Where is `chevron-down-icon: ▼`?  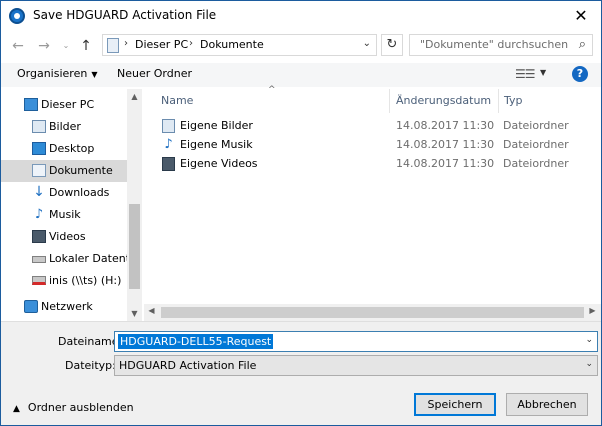 chevron-down-icon: ▼ is located at coordinates (94, 74).